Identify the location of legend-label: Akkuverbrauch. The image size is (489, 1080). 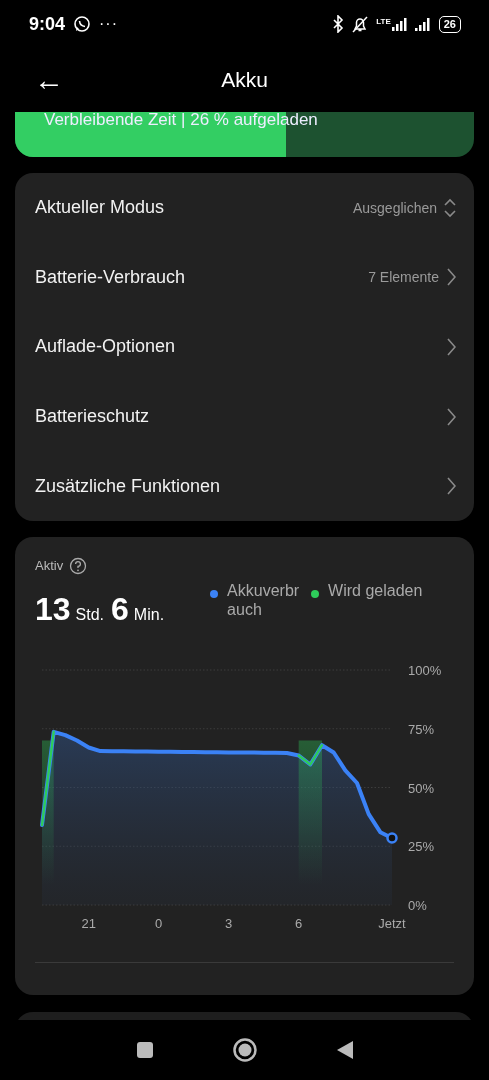
(264, 600).